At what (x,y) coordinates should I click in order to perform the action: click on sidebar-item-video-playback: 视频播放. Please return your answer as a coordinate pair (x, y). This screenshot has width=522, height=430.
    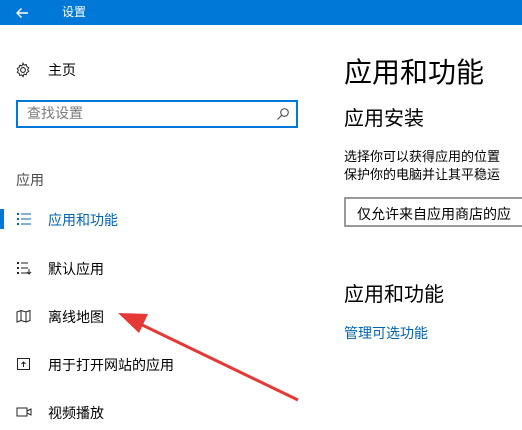
    Looking at the image, I should click on (150, 412).